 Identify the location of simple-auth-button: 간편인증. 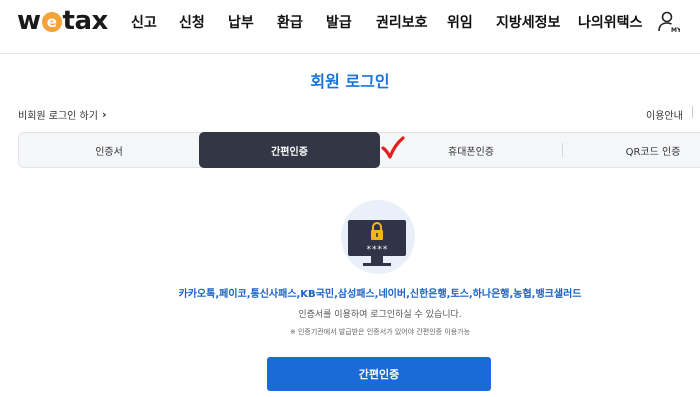
(379, 374).